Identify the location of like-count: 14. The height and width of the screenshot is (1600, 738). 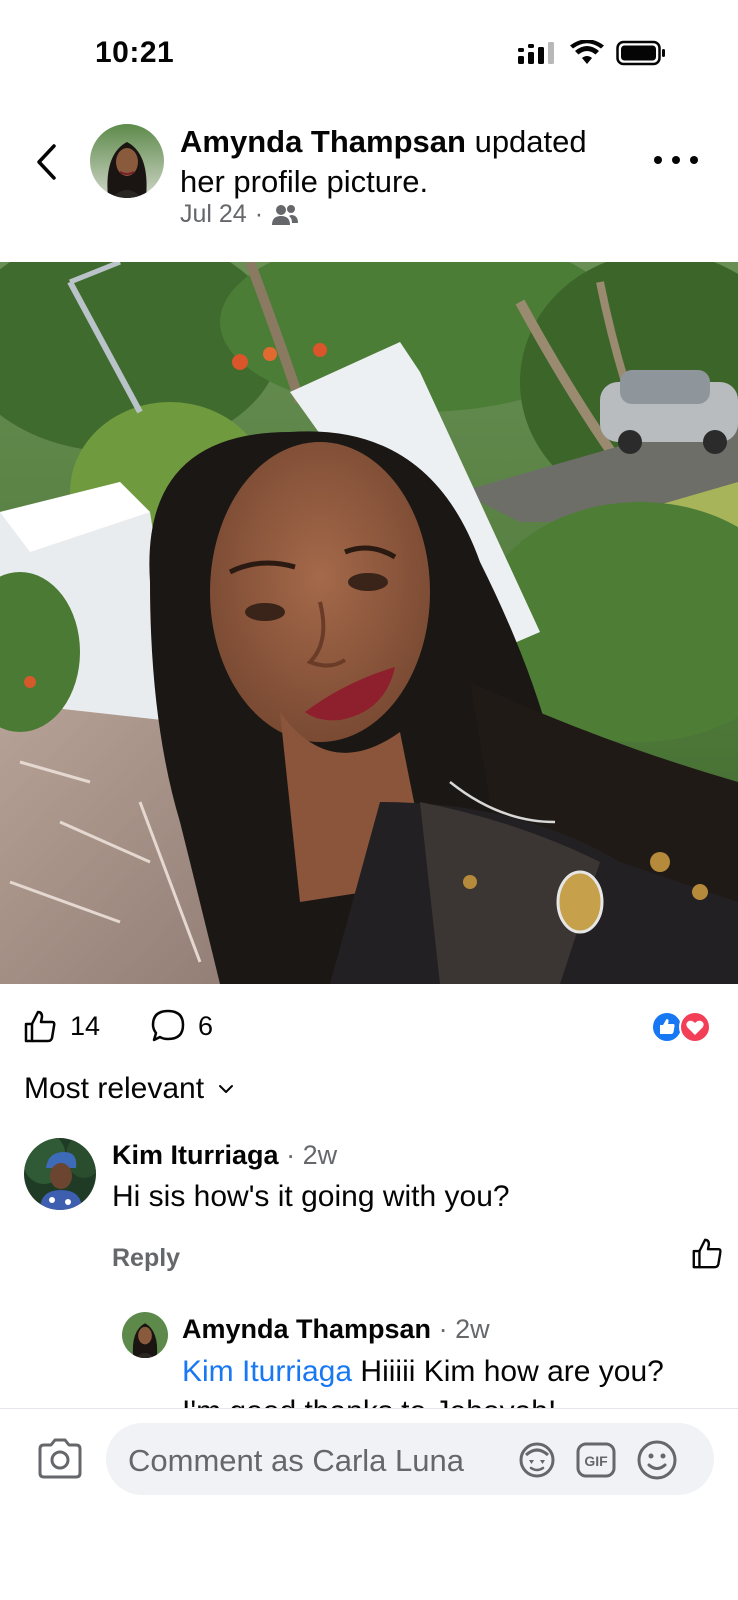
(85, 1025).